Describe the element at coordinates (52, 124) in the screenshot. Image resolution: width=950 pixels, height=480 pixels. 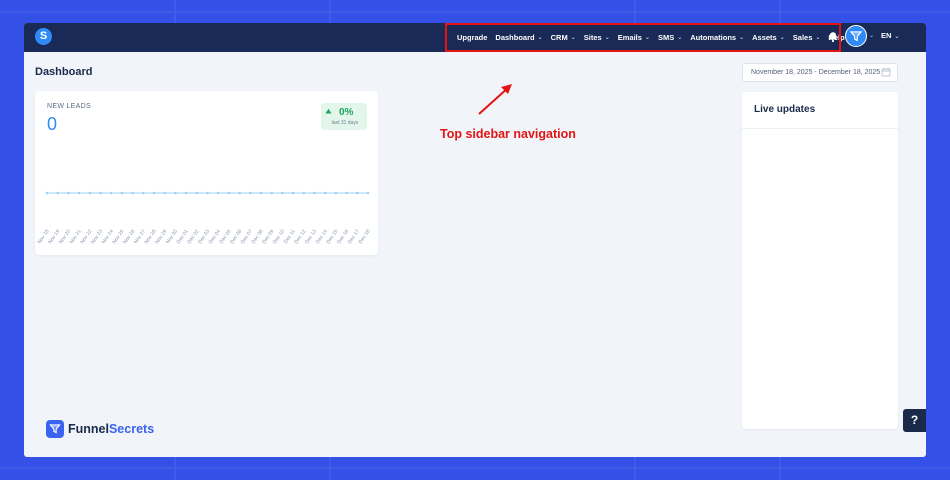
I see `new-leads-value: 0` at that location.